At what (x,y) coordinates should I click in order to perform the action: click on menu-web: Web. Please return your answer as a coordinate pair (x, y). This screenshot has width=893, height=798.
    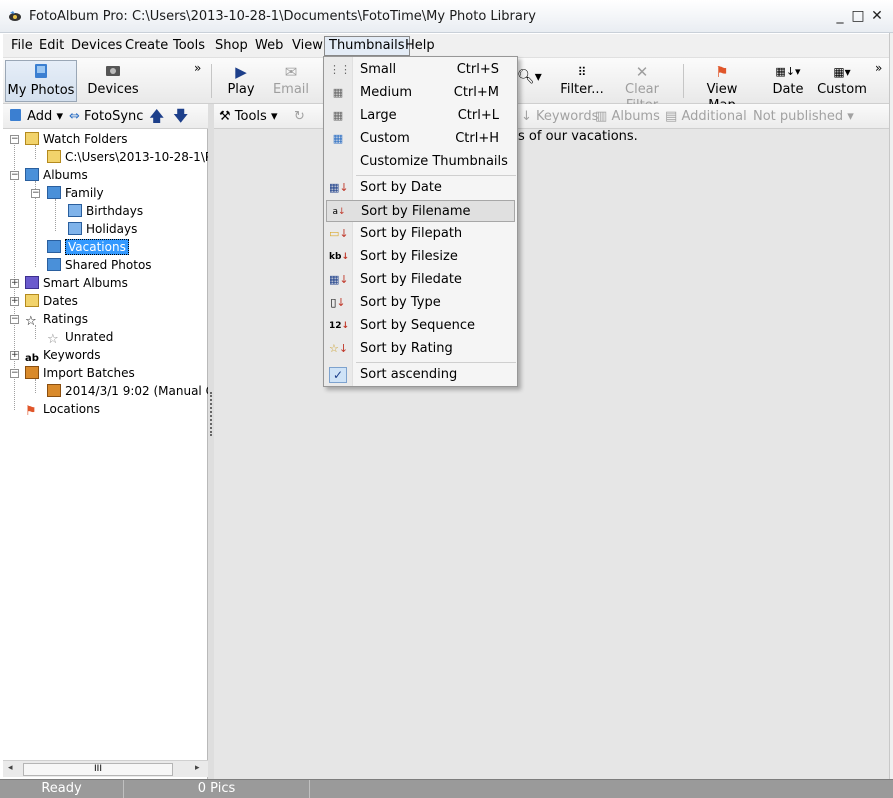
    Looking at the image, I should click on (269, 46).